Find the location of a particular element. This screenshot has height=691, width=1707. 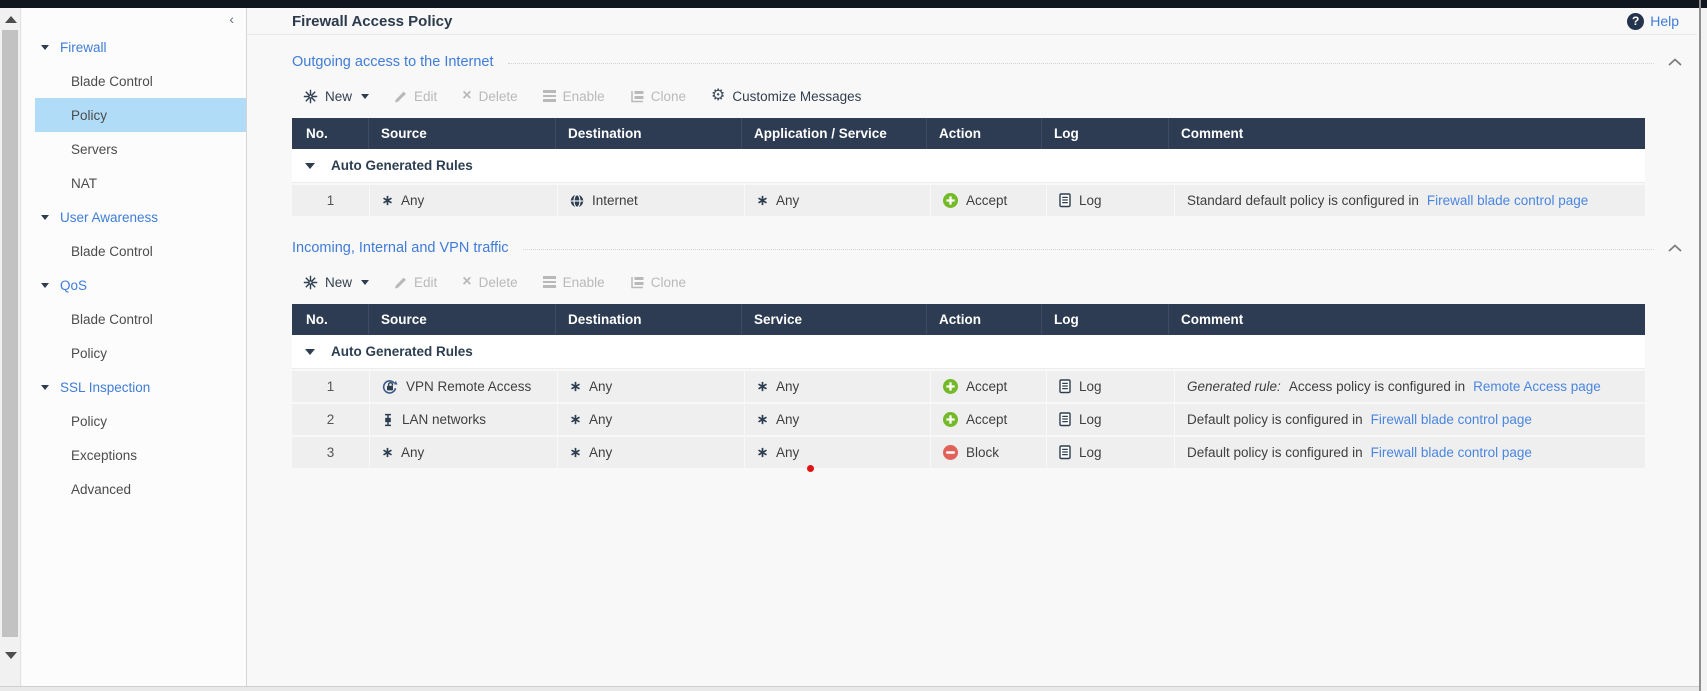

section-title: Outgoing access to the Internet is located at coordinates (393, 62).